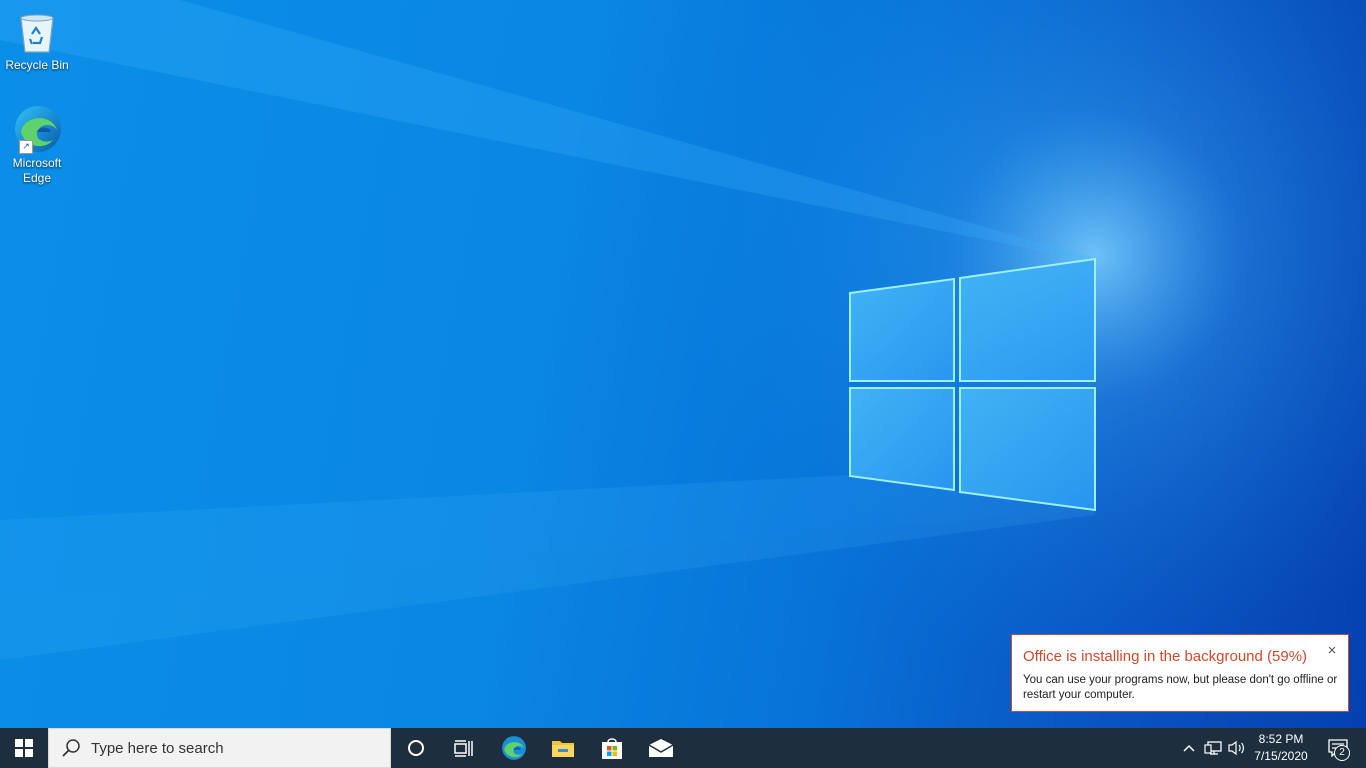  What do you see at coordinates (1342, 753) in the screenshot?
I see `notification-count-badge: 2` at bounding box center [1342, 753].